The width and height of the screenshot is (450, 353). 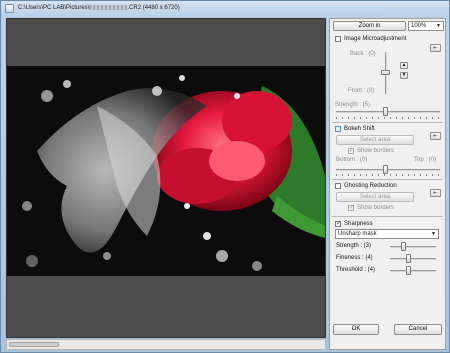 What do you see at coordinates (34, 344) in the screenshot?
I see `scrollbar-thumb` at bounding box center [34, 344].